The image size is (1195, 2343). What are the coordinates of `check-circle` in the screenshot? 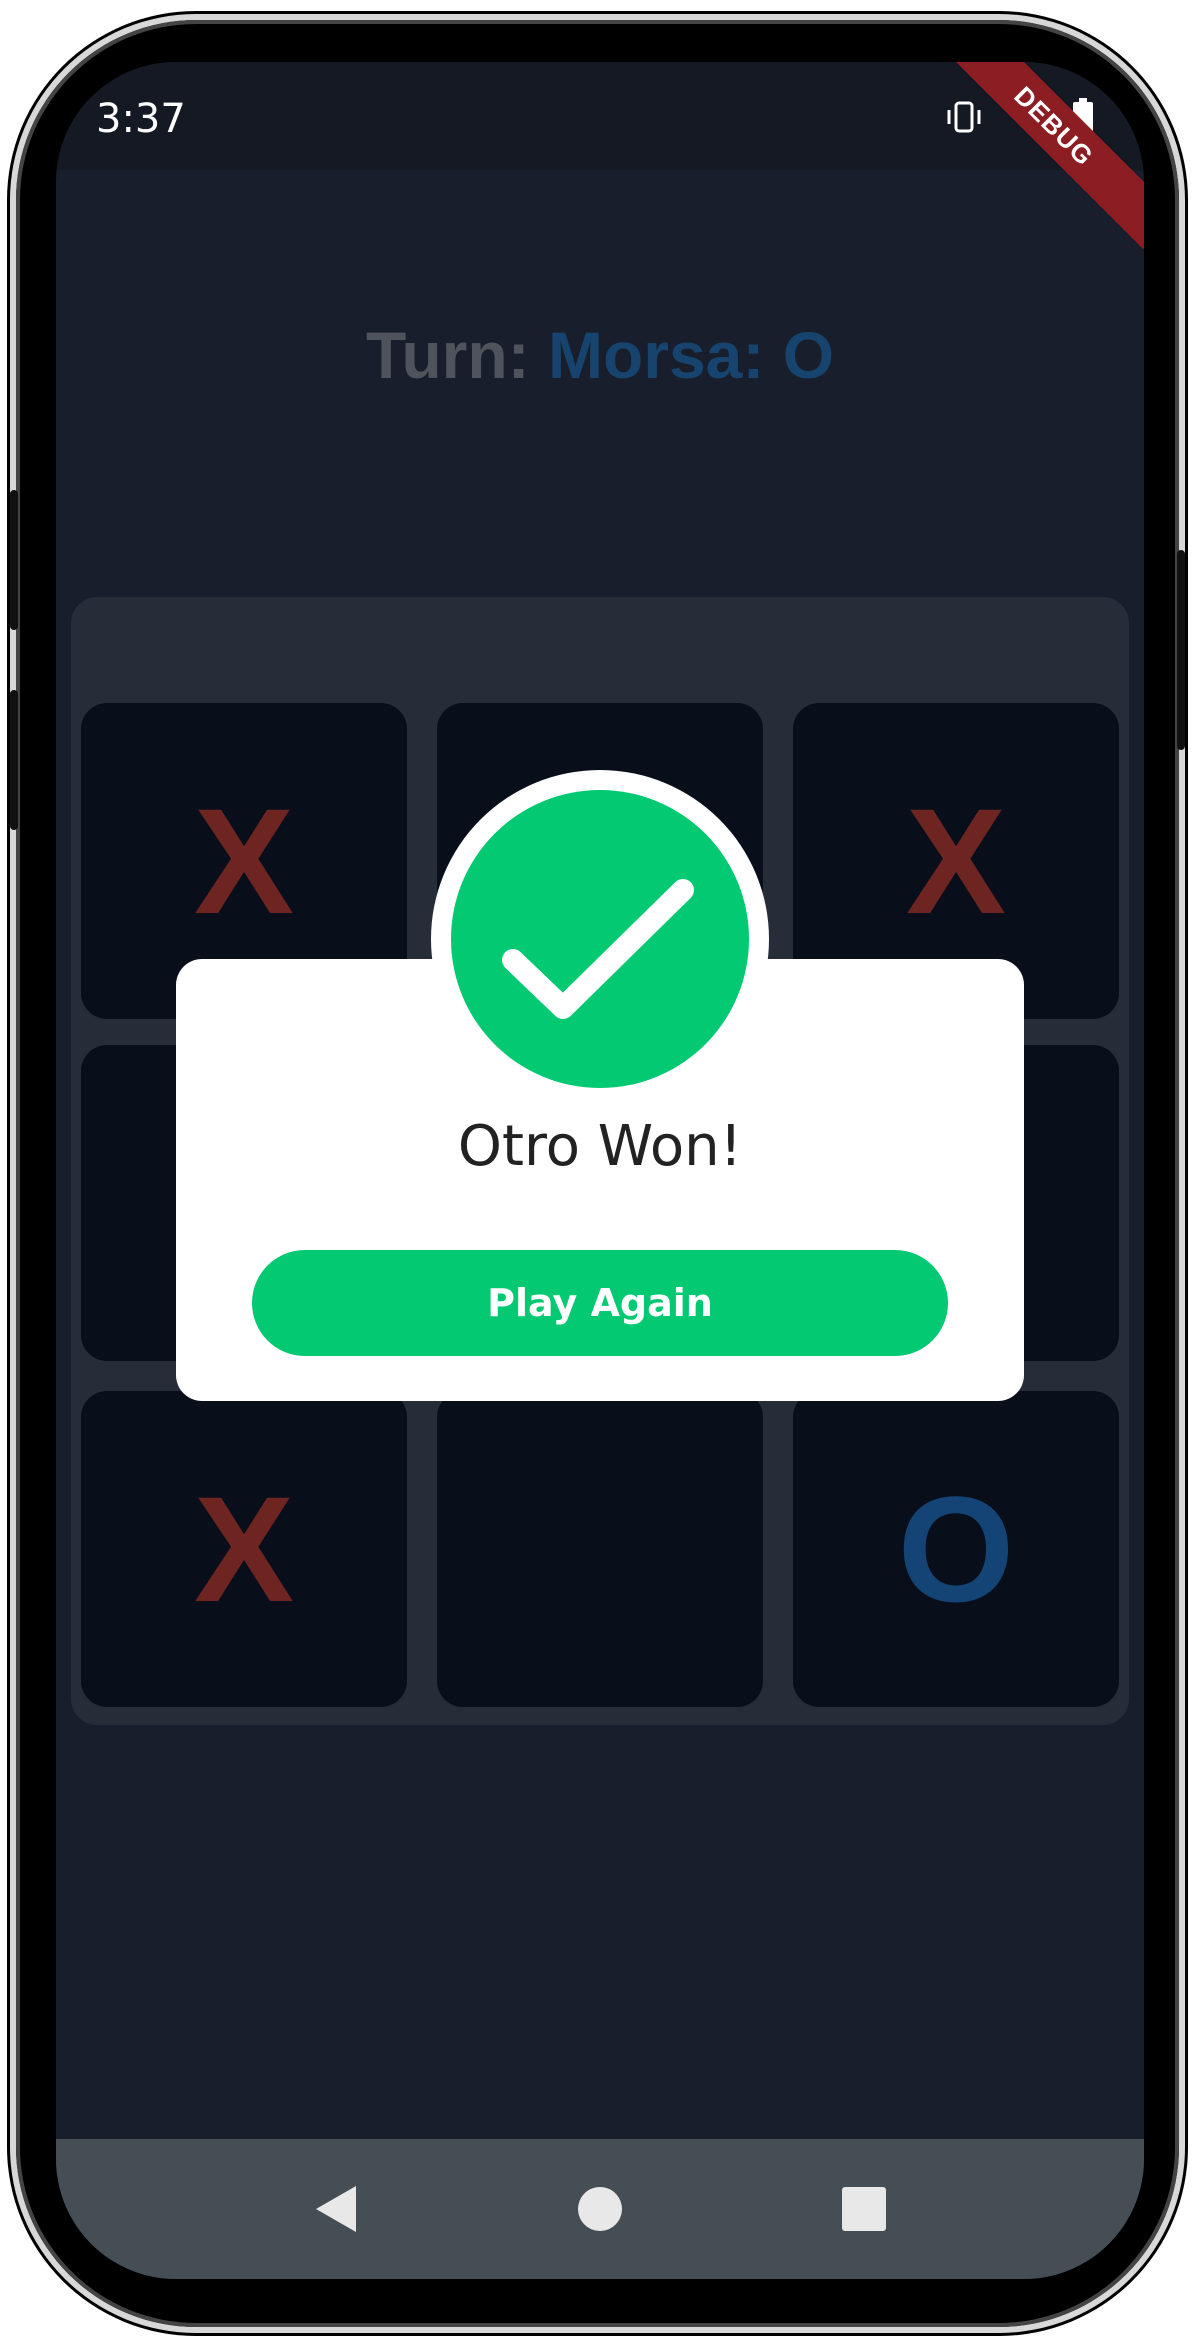 It's located at (600, 939).